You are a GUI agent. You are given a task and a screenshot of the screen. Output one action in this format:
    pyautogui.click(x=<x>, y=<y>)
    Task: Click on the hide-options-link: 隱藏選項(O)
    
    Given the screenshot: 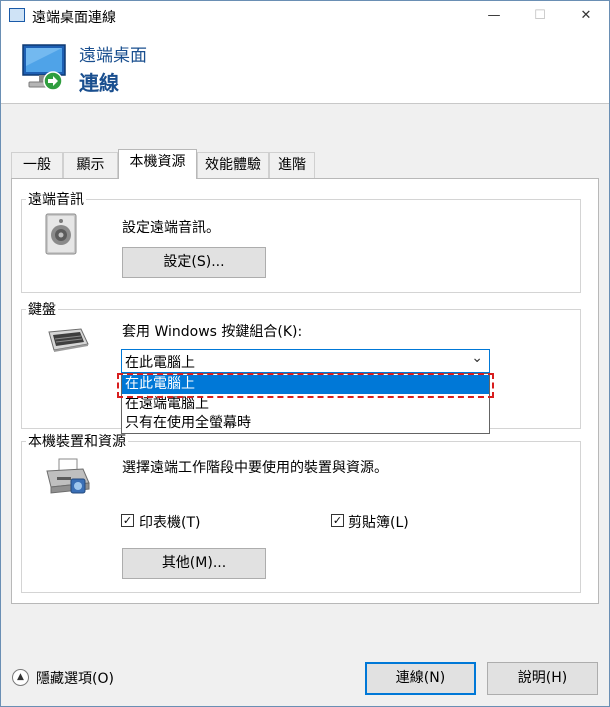 What is the action you would take?
    pyautogui.click(x=75, y=678)
    